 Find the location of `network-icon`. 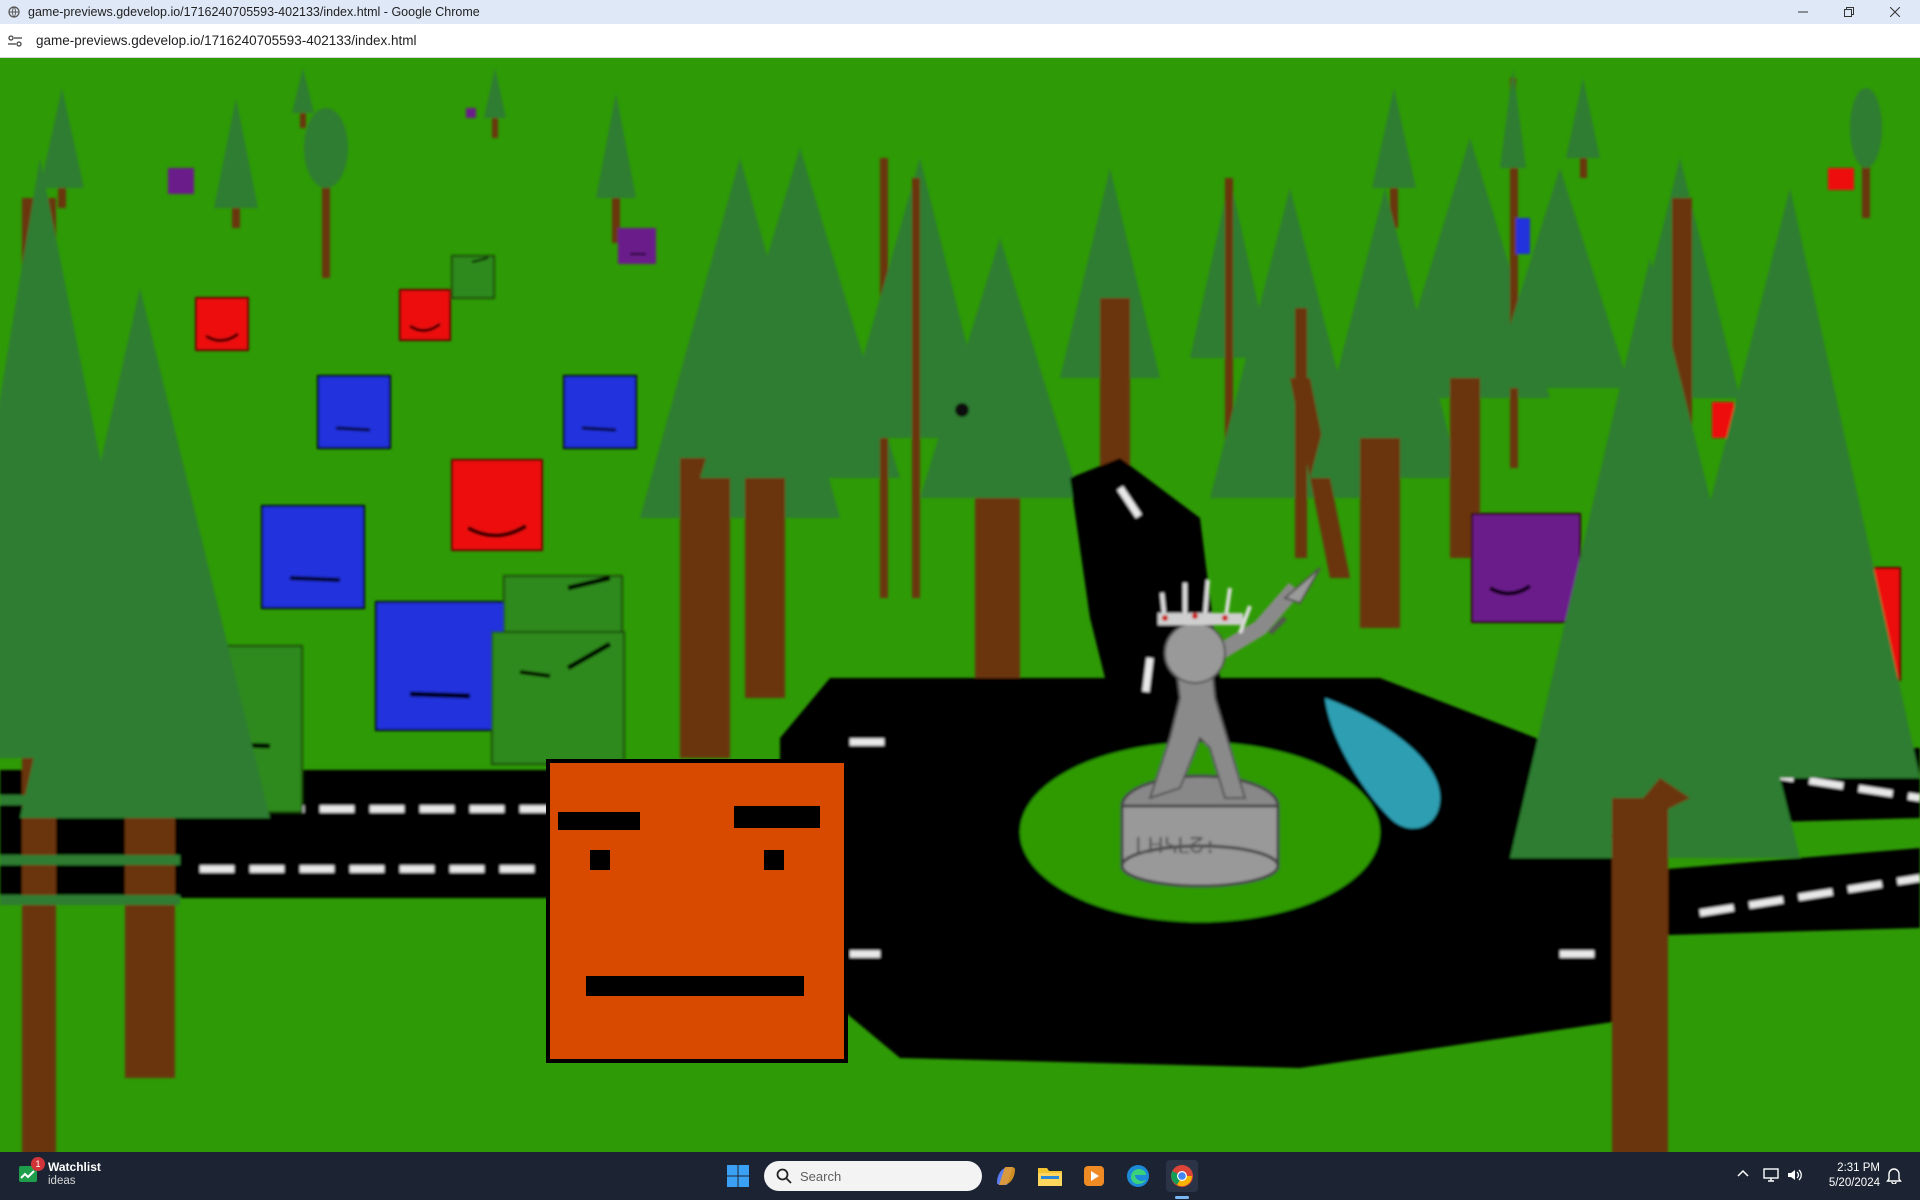

network-icon is located at coordinates (1771, 1177).